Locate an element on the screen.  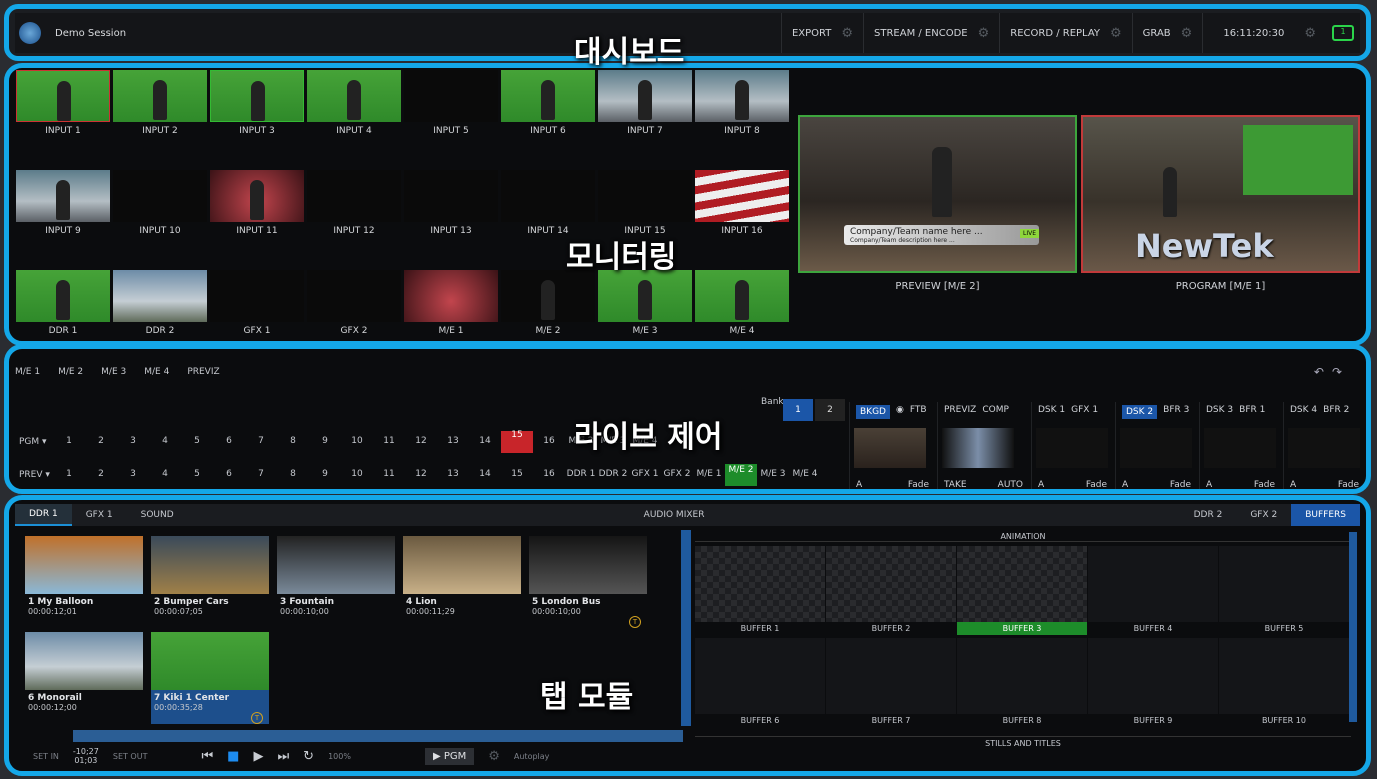
clip-scrollbar is located at coordinates (686, 628).